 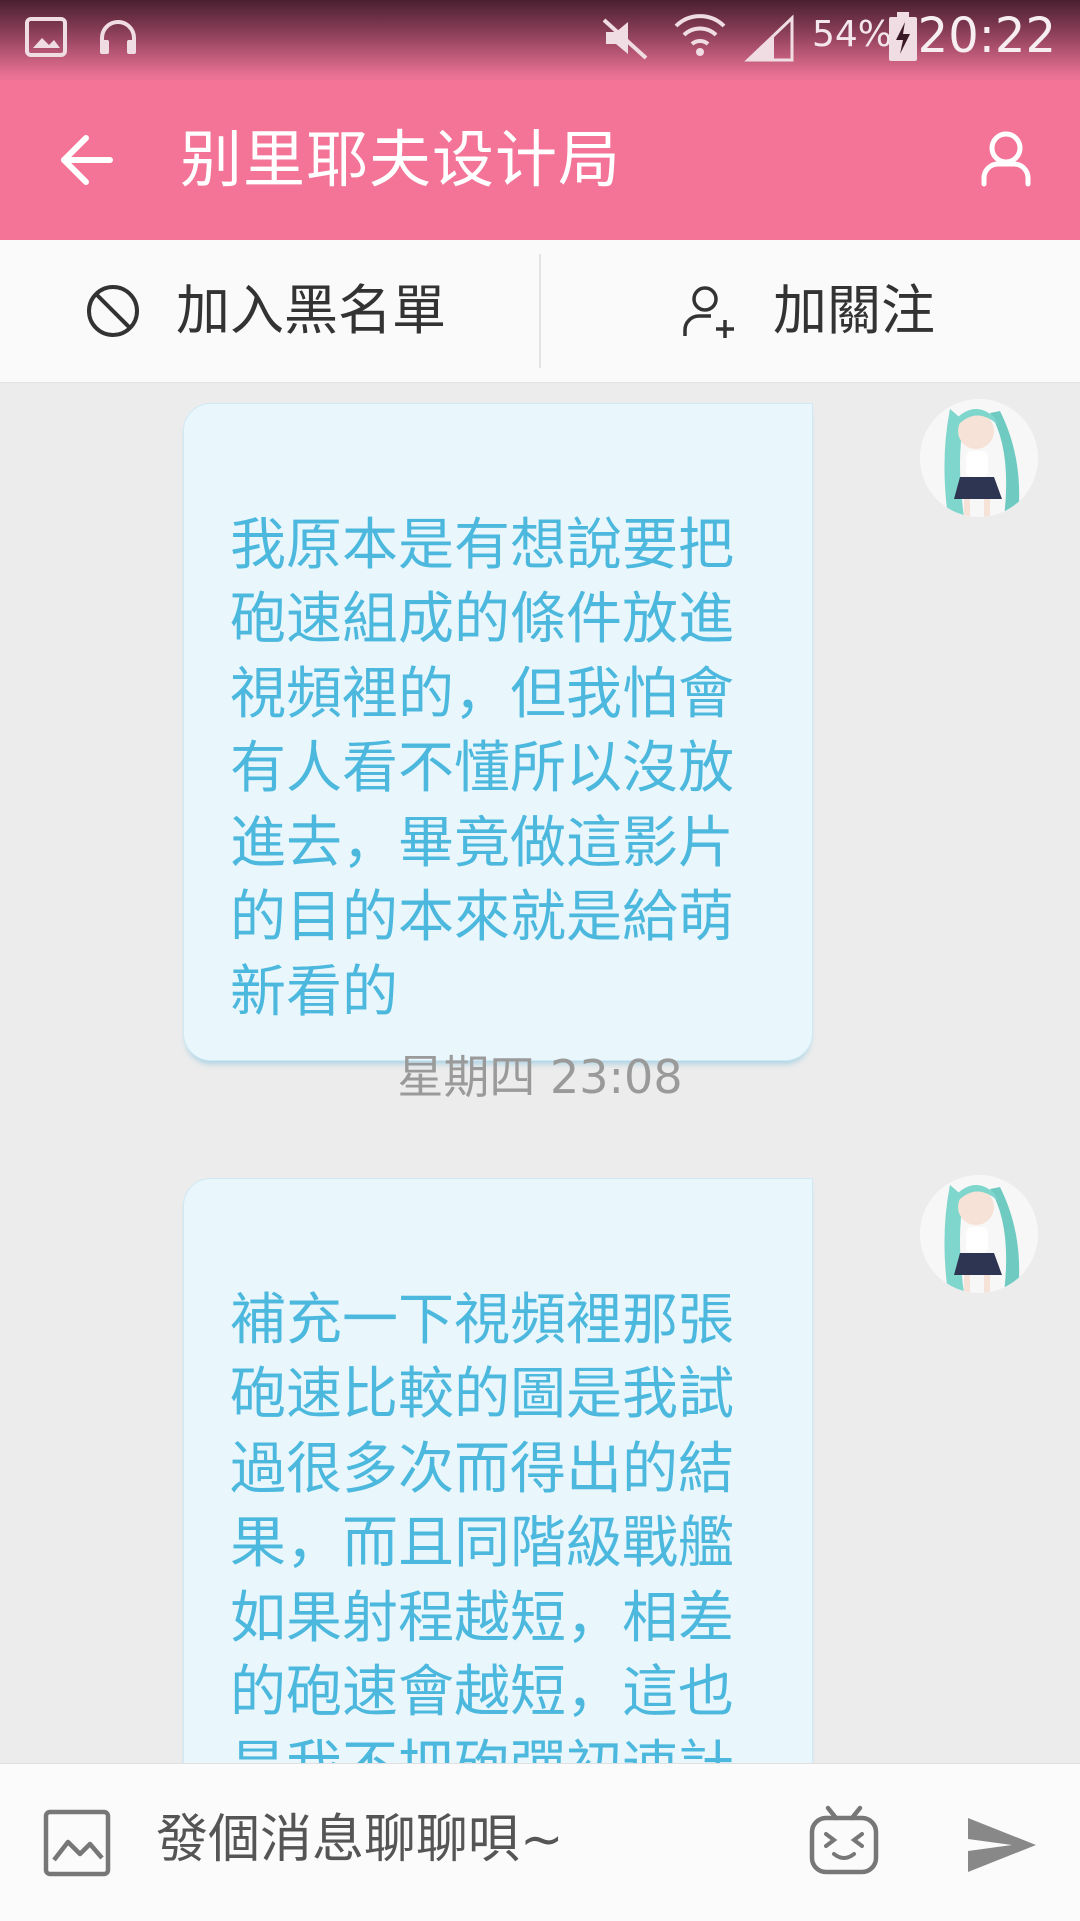 What do you see at coordinates (700, 35) in the screenshot?
I see `wifi-icon` at bounding box center [700, 35].